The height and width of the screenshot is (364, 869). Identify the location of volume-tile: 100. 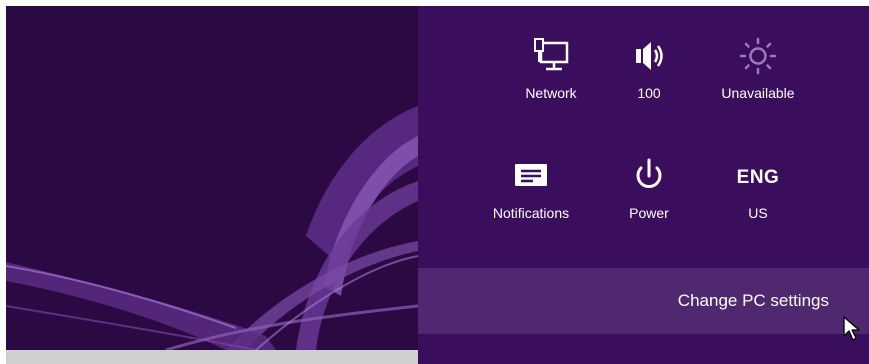
(649, 69).